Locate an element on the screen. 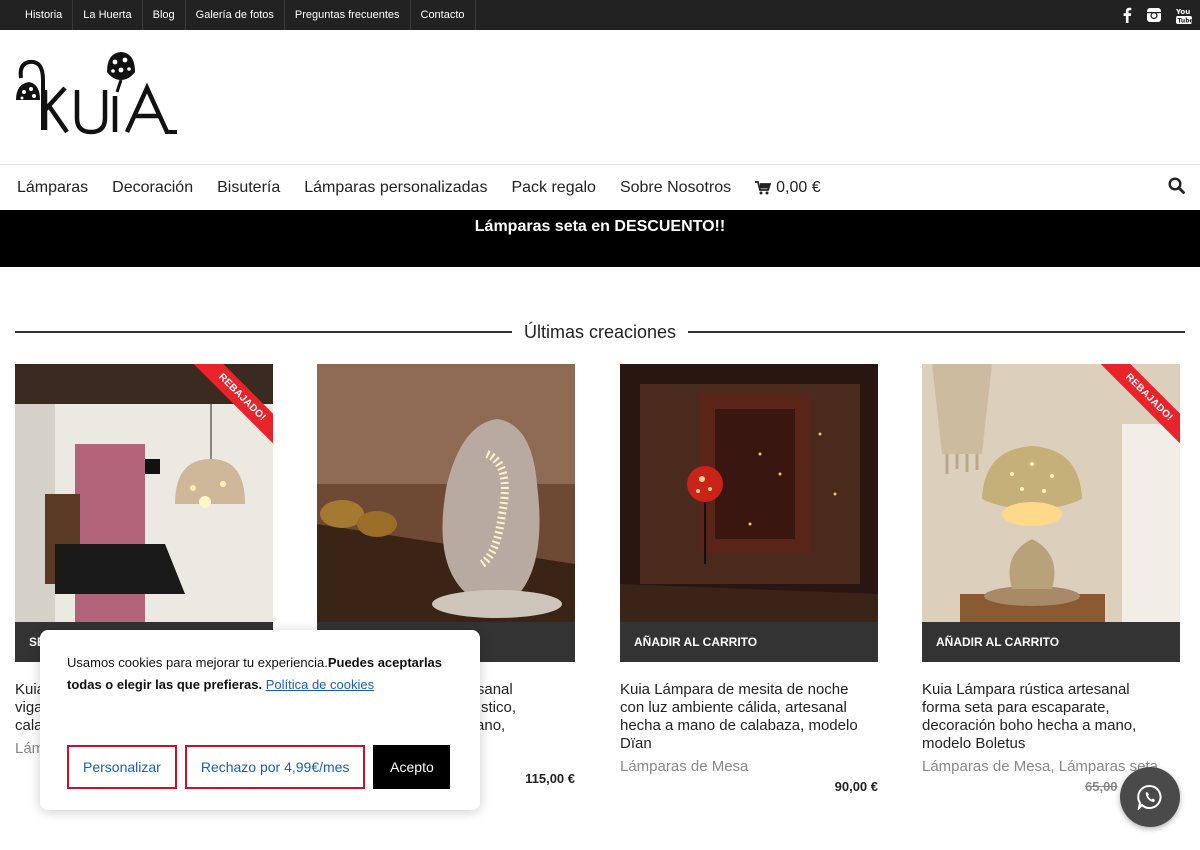 This screenshot has width=1200, height=850. top-link-historia: Historia is located at coordinates (44, 15).